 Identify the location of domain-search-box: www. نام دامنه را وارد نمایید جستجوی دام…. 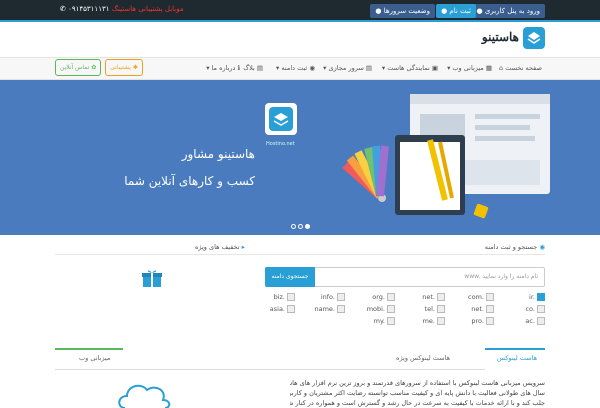
(405, 277).